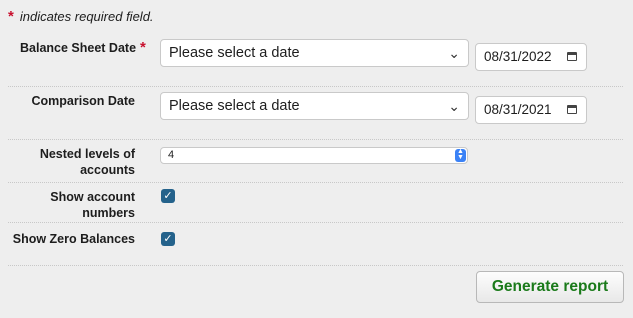 The image size is (633, 318). Describe the element at coordinates (77, 162) in the screenshot. I see `nested-levels-label: Nested levels of accounts` at that location.